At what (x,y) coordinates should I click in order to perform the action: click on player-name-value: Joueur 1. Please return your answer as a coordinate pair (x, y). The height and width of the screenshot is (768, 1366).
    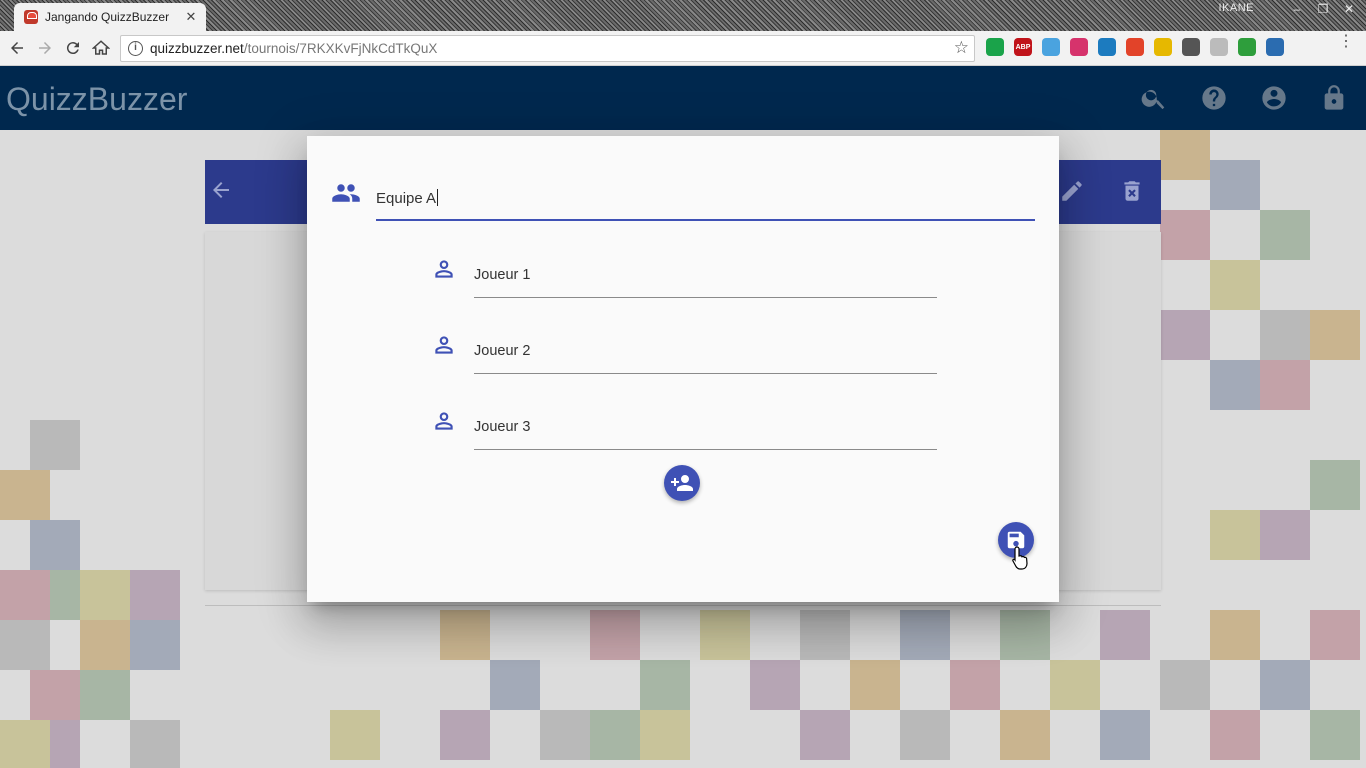
    Looking at the image, I should click on (502, 275).